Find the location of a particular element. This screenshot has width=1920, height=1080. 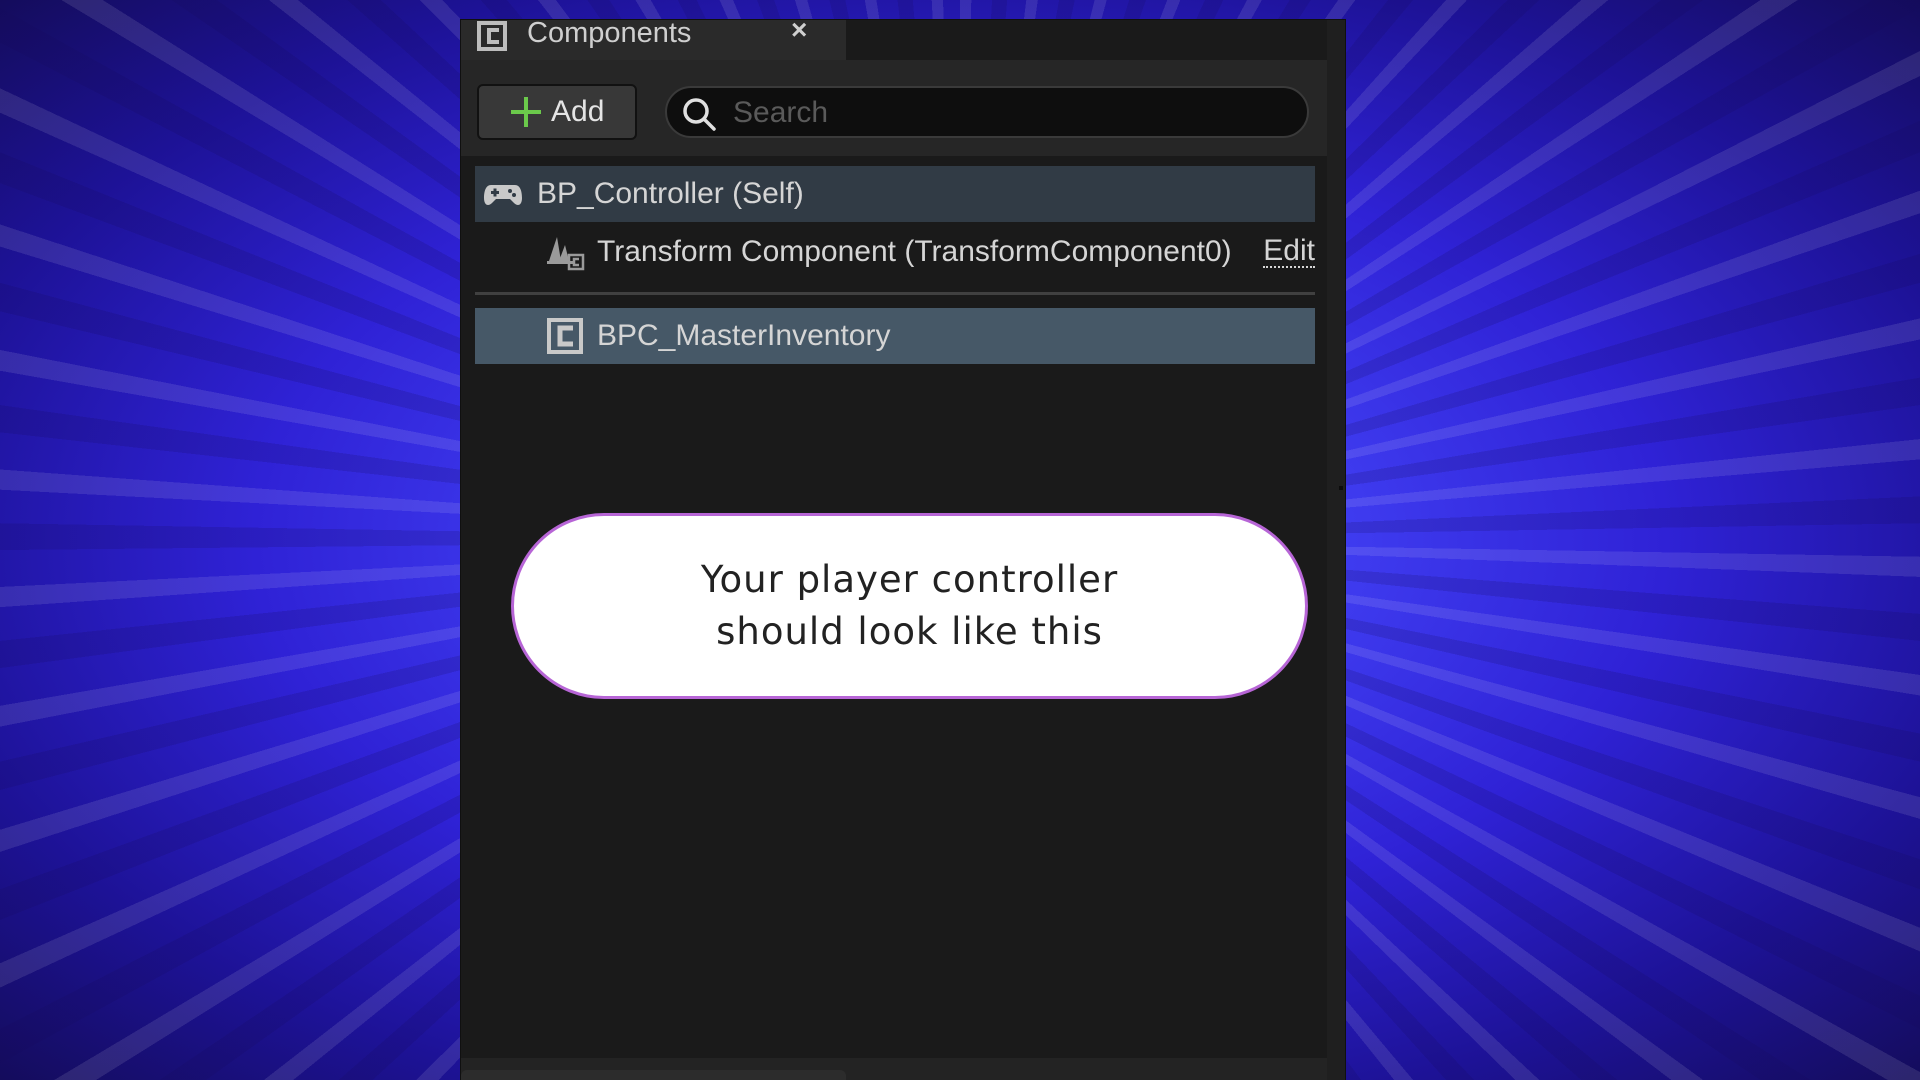

components-toolbar: Add is located at coordinates (894, 108).